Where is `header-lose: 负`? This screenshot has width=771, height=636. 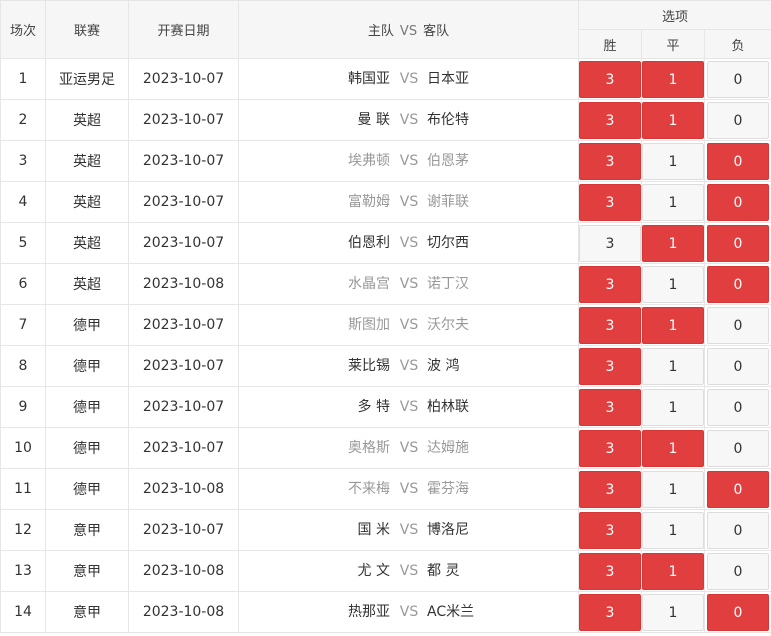
header-lose: 负 is located at coordinates (737, 44).